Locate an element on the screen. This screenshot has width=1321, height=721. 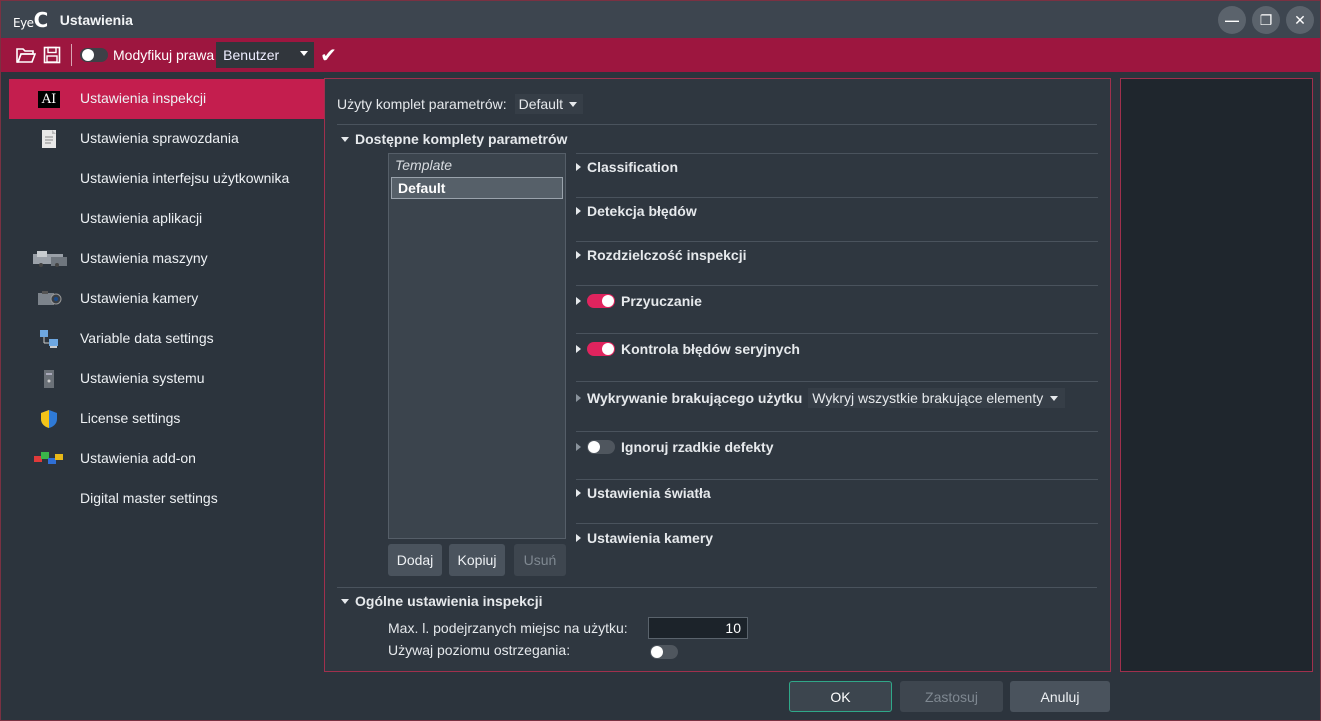
sidebar-item-application: Ustawienia aplikacji is located at coordinates (166, 219).